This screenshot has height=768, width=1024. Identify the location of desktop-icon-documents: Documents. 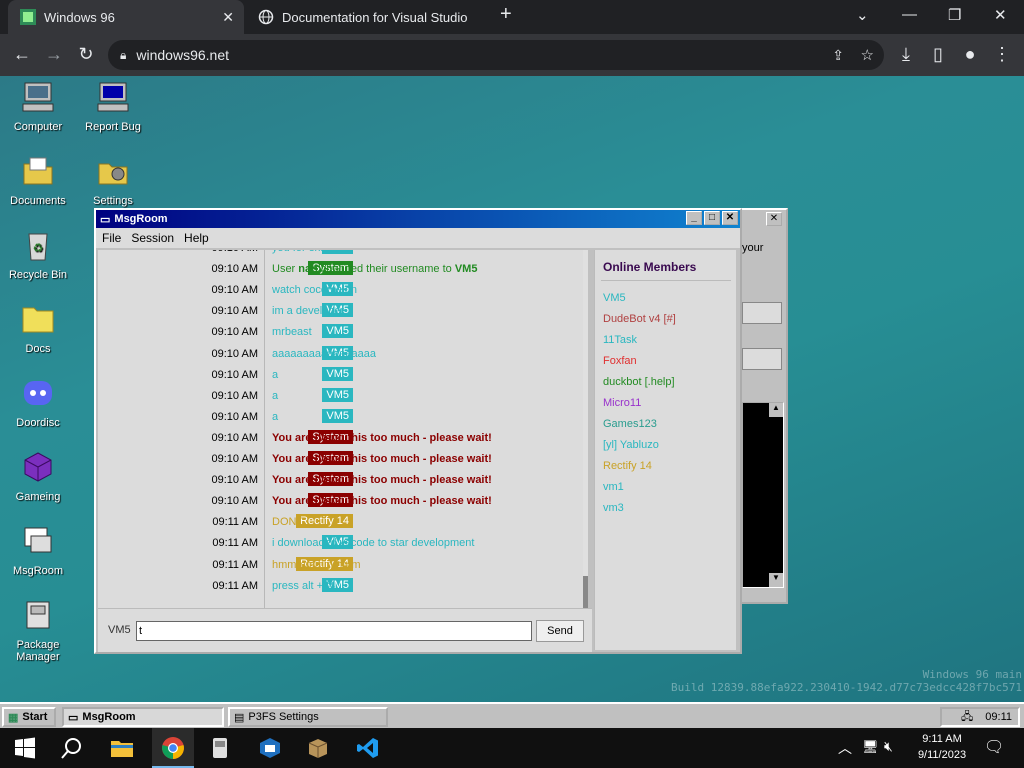
(38, 180).